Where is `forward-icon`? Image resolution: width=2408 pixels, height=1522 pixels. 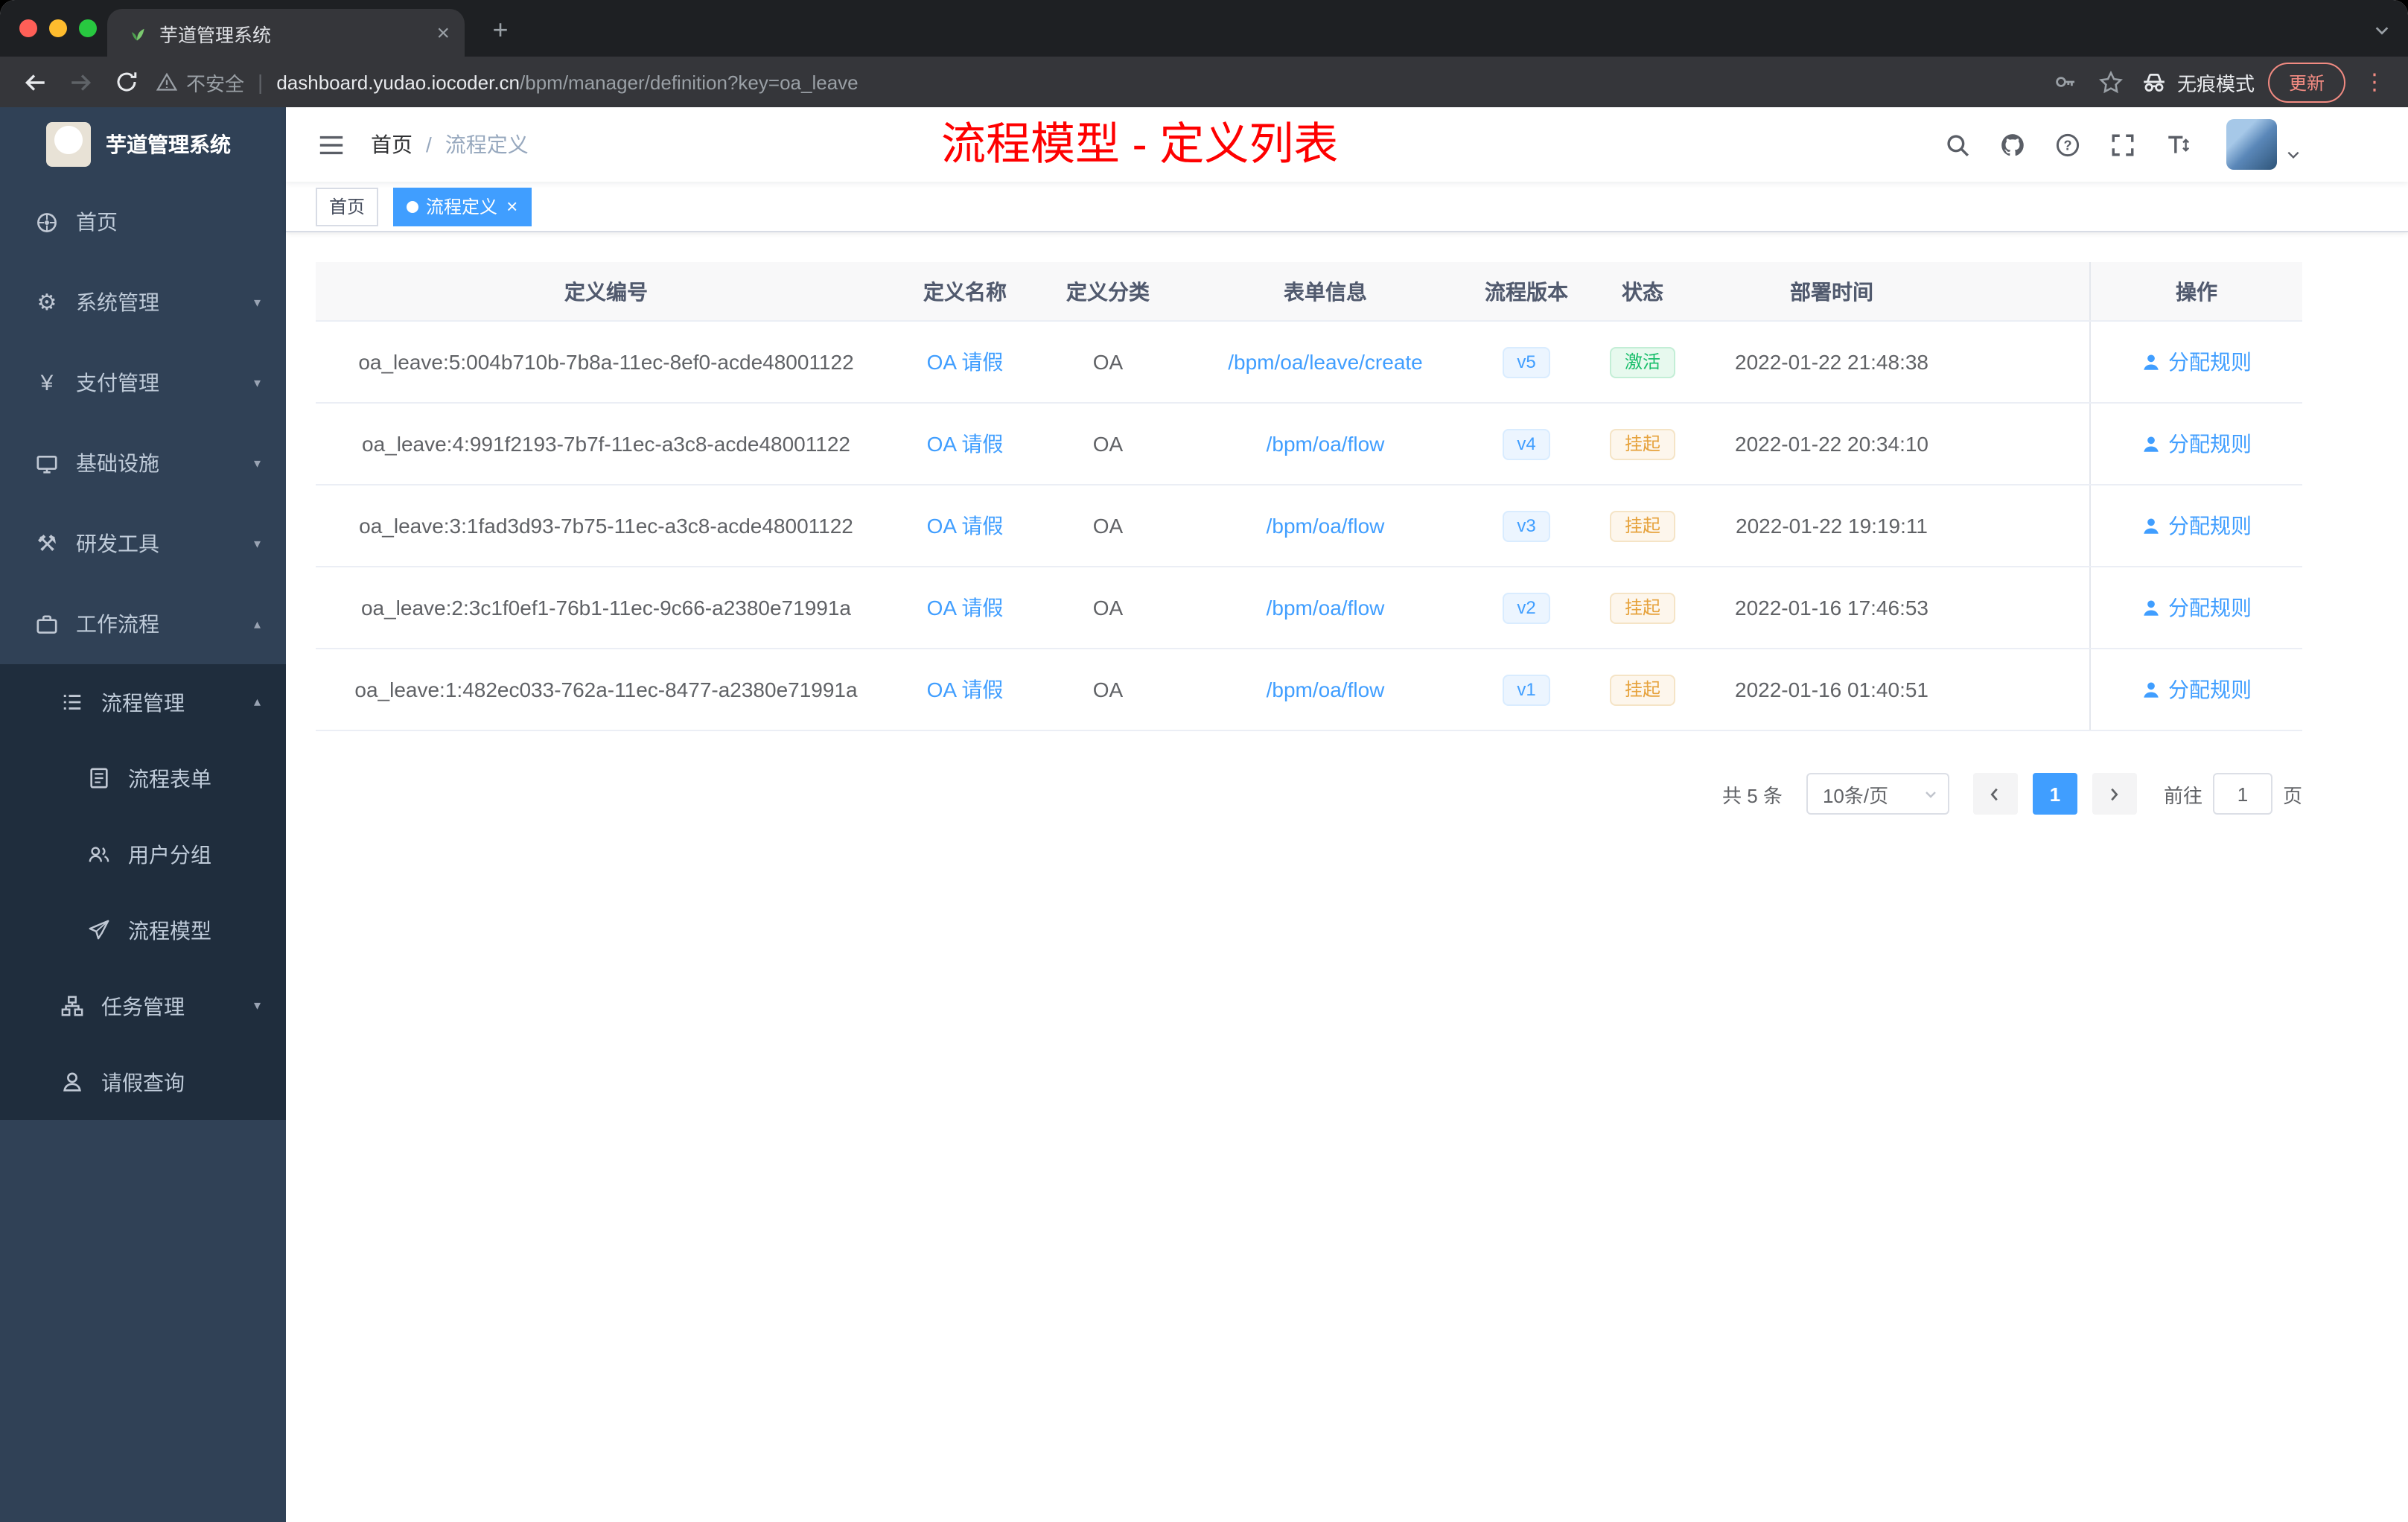
forward-icon is located at coordinates (80, 82).